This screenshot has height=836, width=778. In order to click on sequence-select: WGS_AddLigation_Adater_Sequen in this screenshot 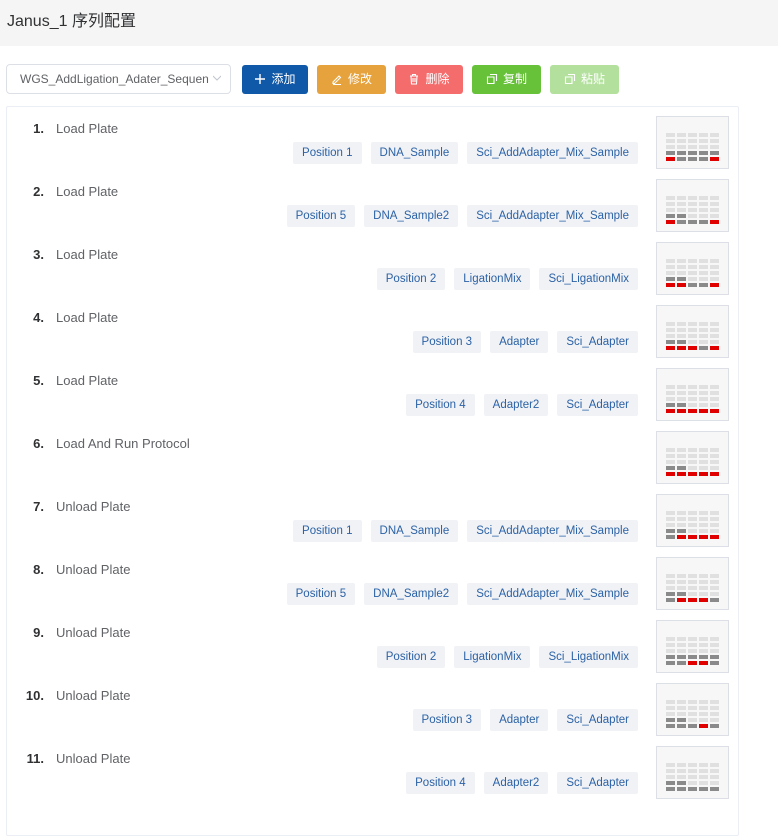, I will do `click(118, 79)`.